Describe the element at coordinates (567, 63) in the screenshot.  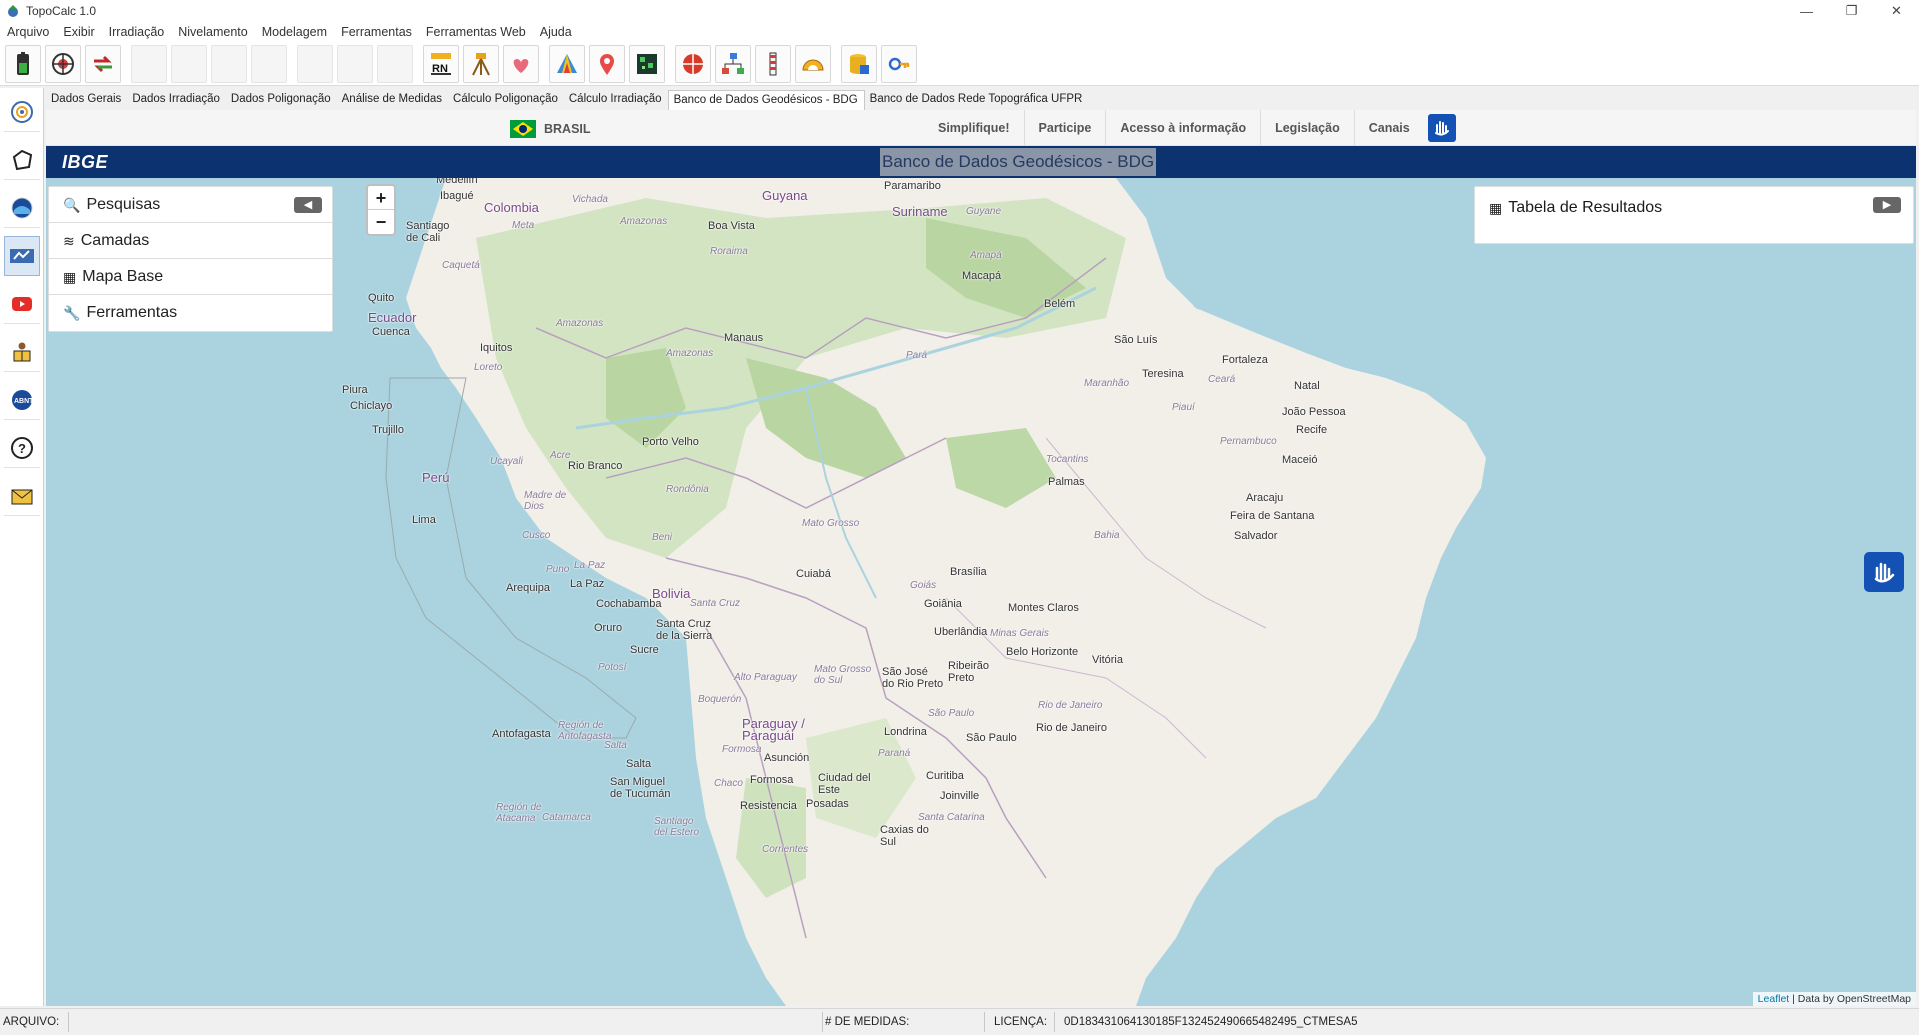
I see `surface-model-tool-button` at that location.